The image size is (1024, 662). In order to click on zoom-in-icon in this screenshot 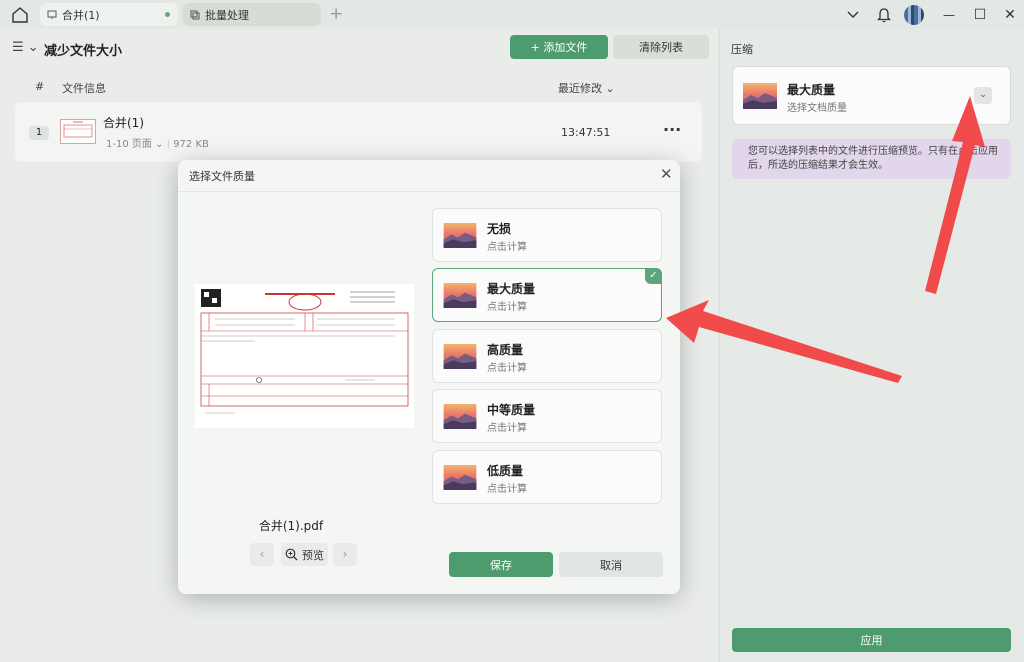, I will do `click(291, 554)`.